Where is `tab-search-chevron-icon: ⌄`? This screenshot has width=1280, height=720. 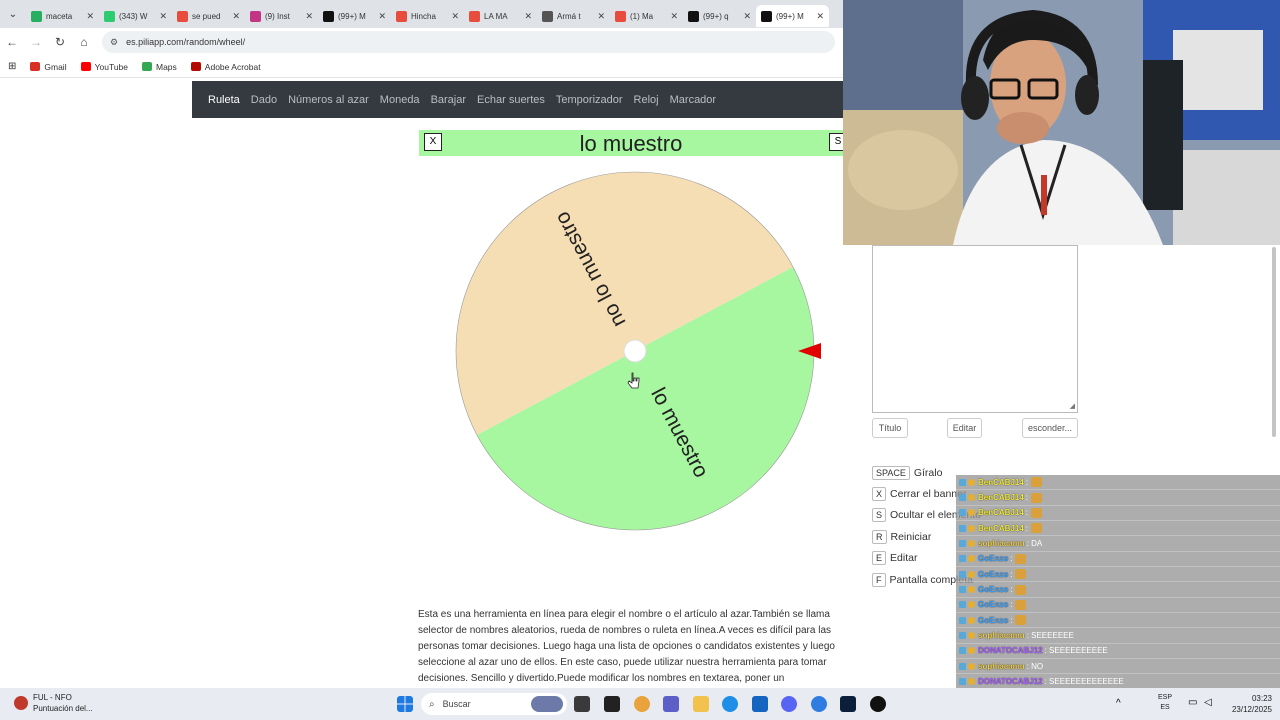 tab-search-chevron-icon: ⌄ is located at coordinates (13, 14).